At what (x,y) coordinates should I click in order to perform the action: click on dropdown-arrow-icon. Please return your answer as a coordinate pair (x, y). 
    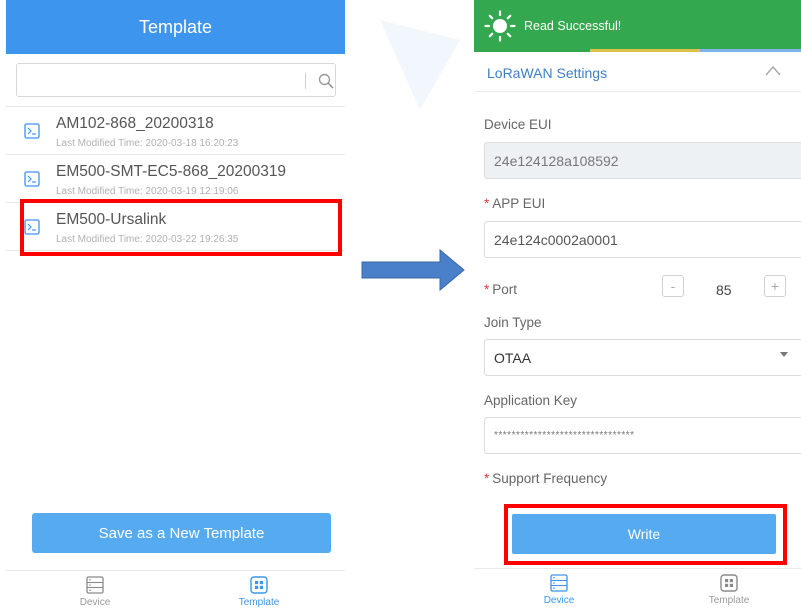
    Looking at the image, I should click on (784, 354).